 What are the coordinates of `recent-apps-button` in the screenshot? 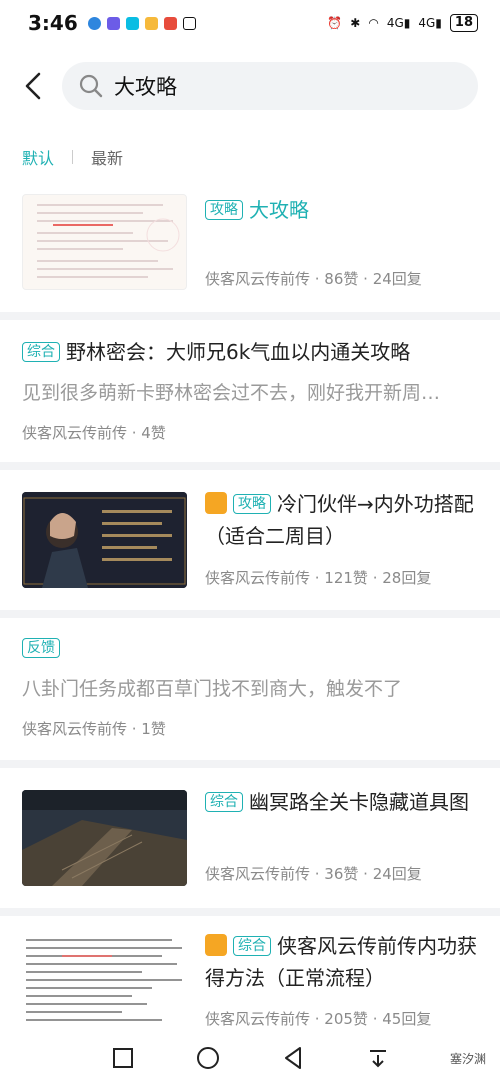 It's located at (123, 1058).